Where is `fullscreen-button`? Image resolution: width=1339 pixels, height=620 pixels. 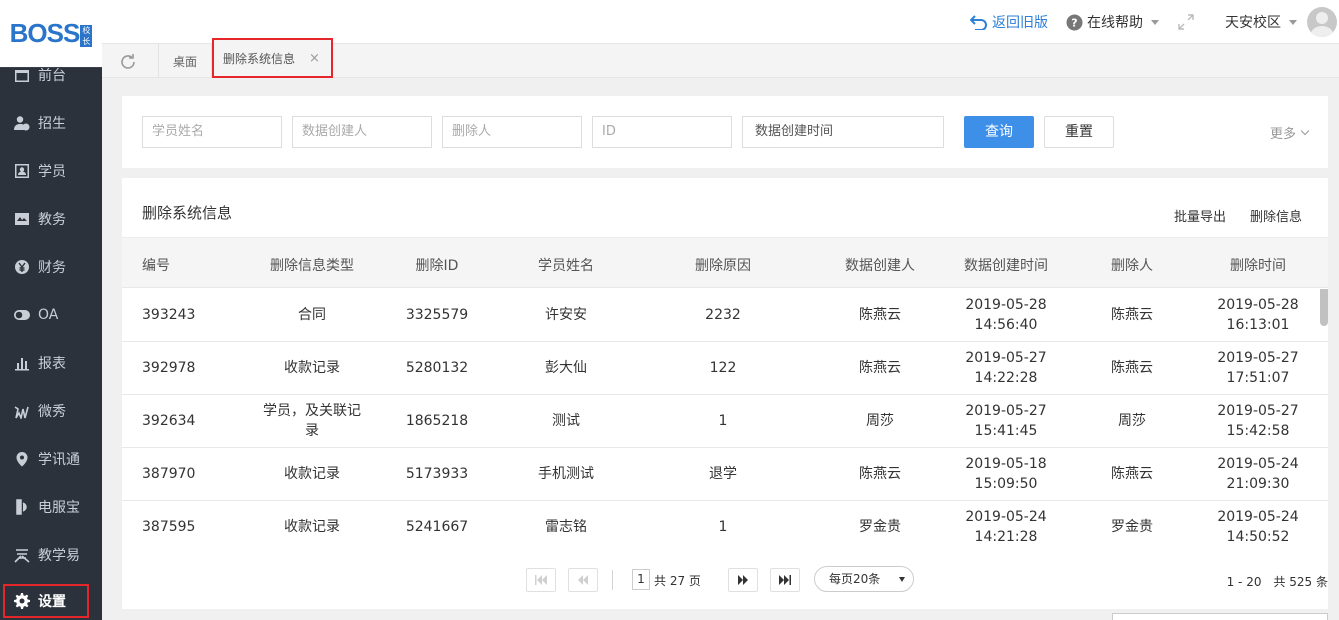 fullscreen-button is located at coordinates (1188, 22).